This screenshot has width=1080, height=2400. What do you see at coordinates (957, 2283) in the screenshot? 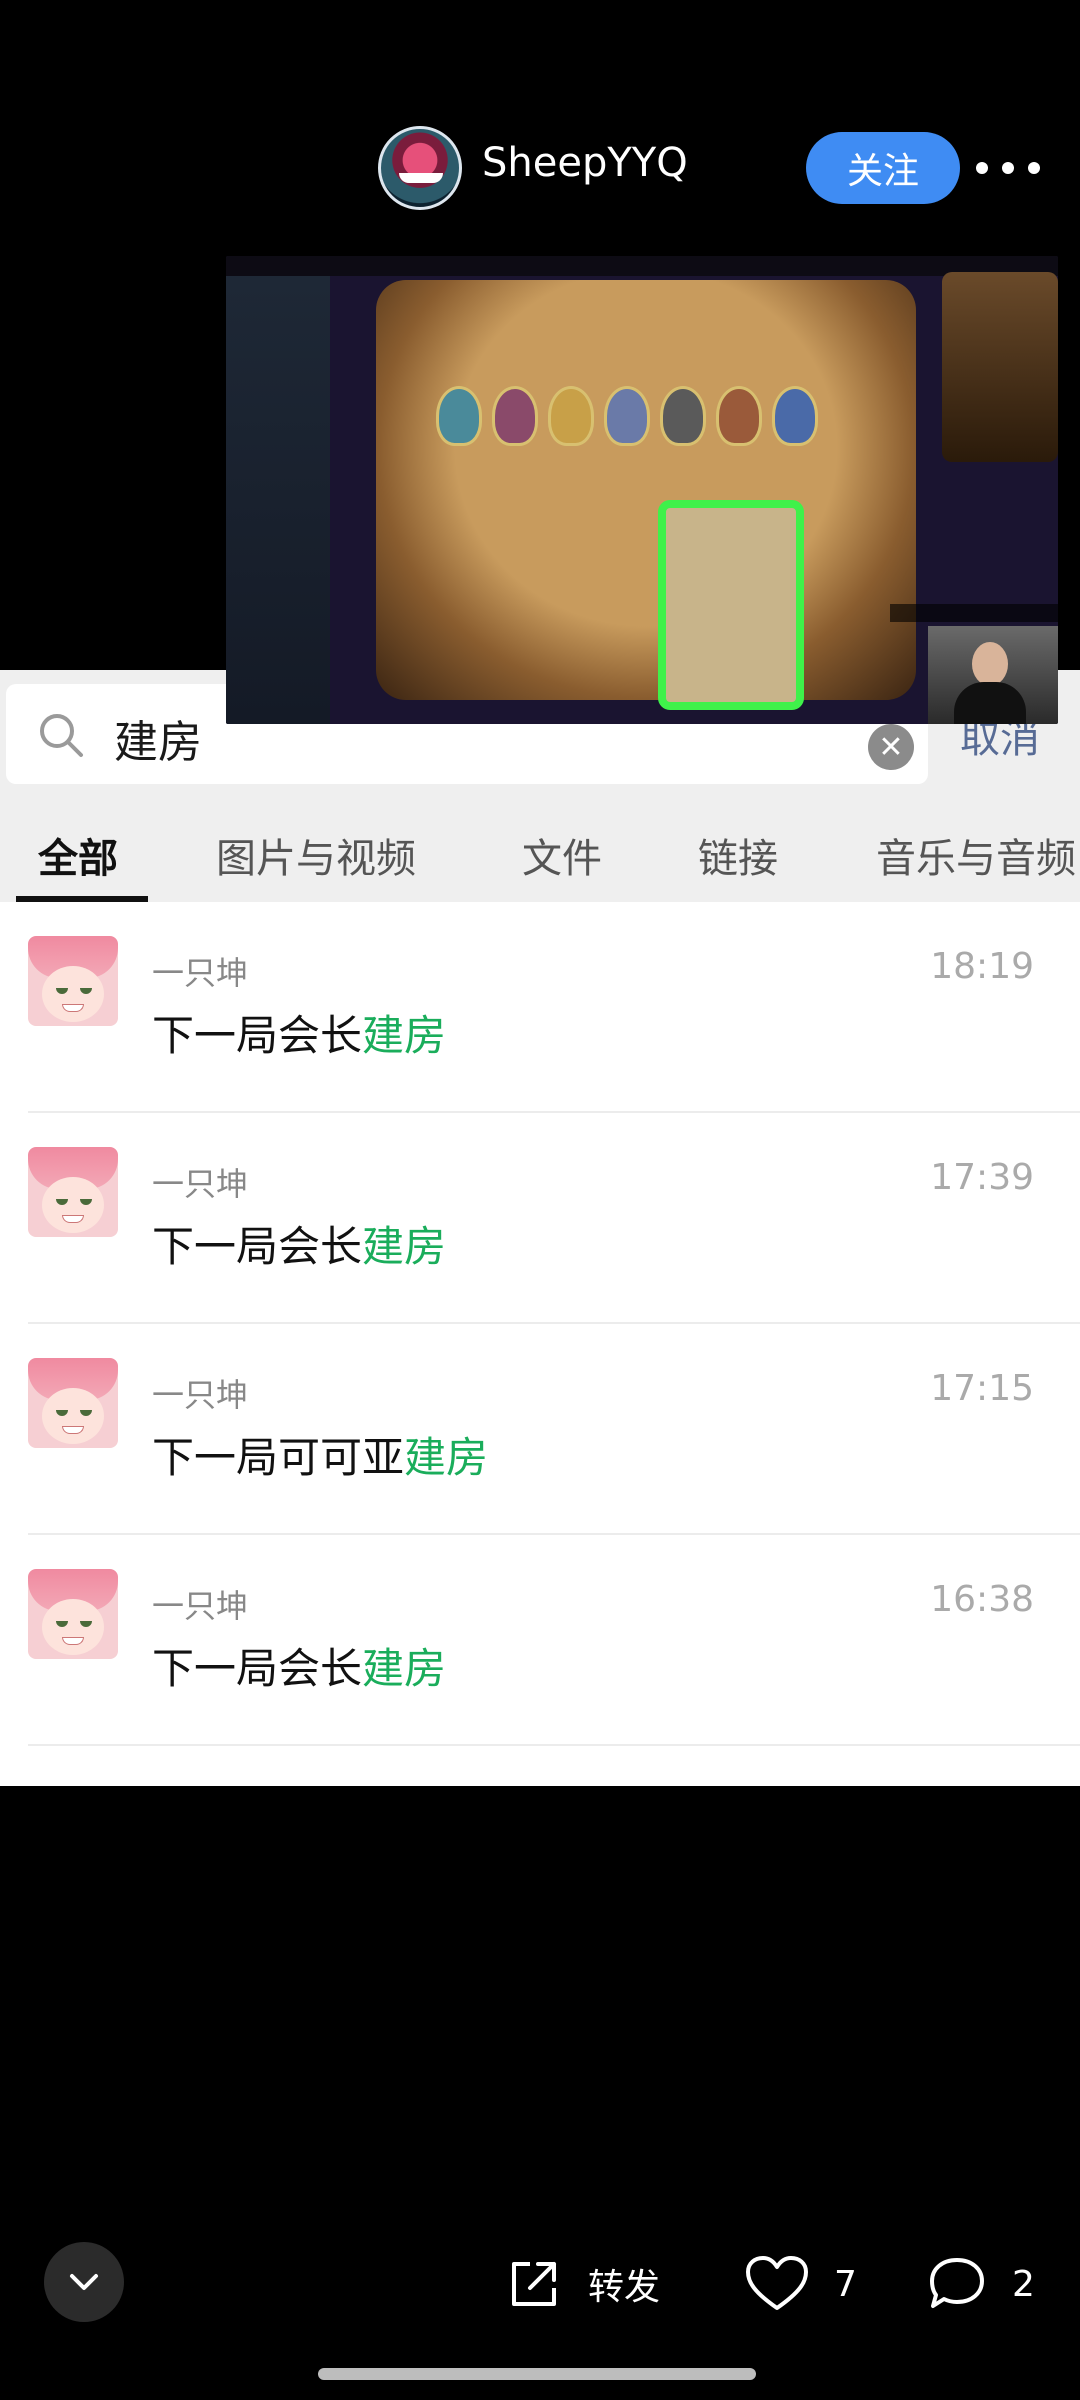
I see `comment-icon` at bounding box center [957, 2283].